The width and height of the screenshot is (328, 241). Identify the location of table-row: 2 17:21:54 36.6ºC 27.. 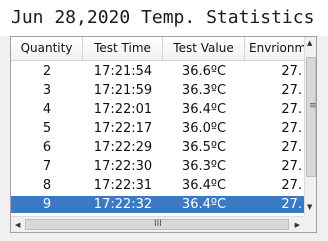
(157, 71).